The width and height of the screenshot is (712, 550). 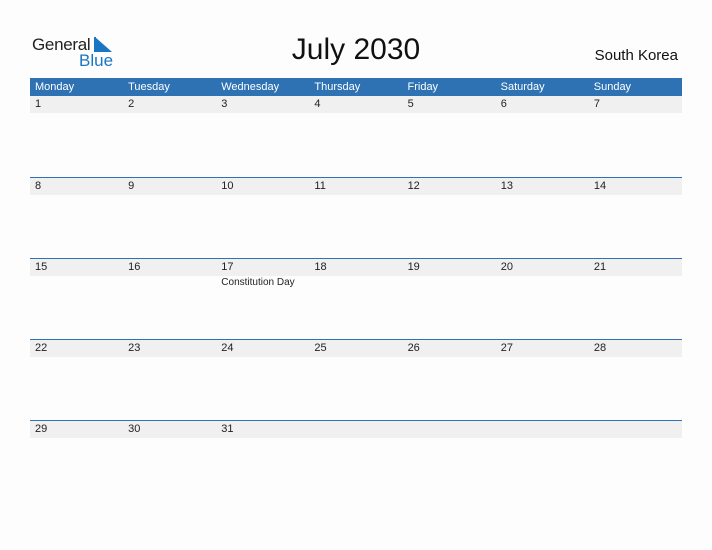 What do you see at coordinates (38, 186) in the screenshot?
I see `day-number: 8` at bounding box center [38, 186].